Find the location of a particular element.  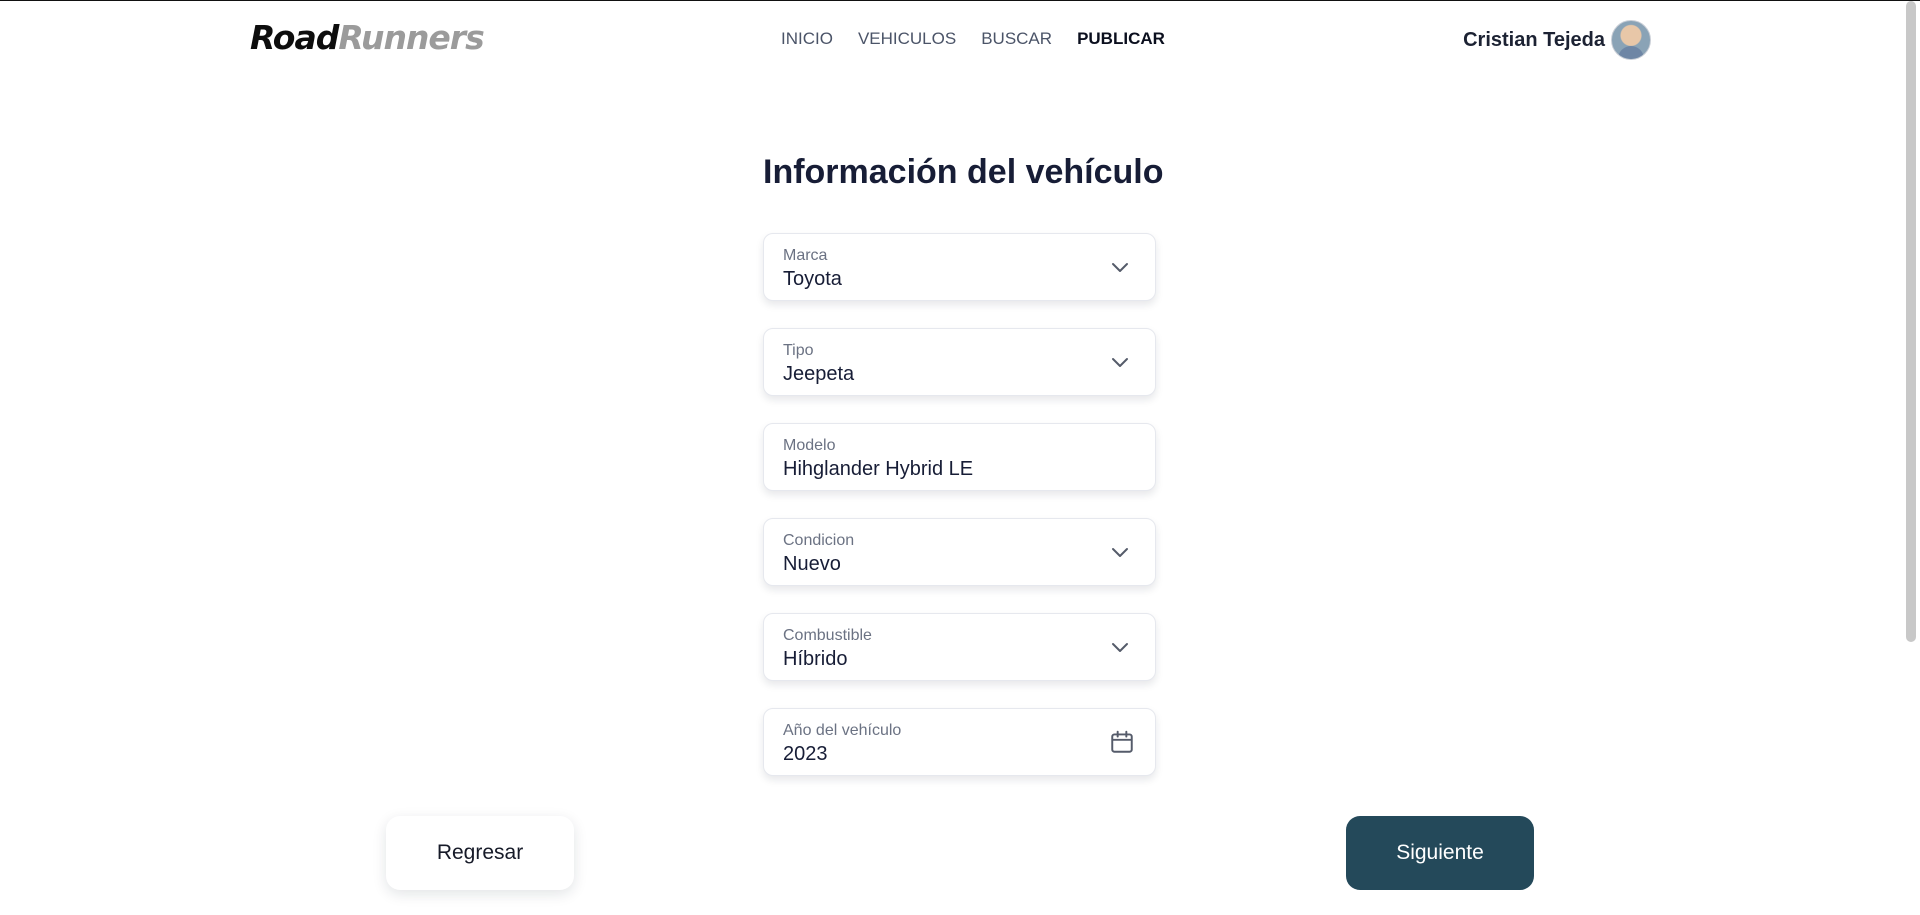

nav-buscar: BUSCAR is located at coordinates (1016, 39).